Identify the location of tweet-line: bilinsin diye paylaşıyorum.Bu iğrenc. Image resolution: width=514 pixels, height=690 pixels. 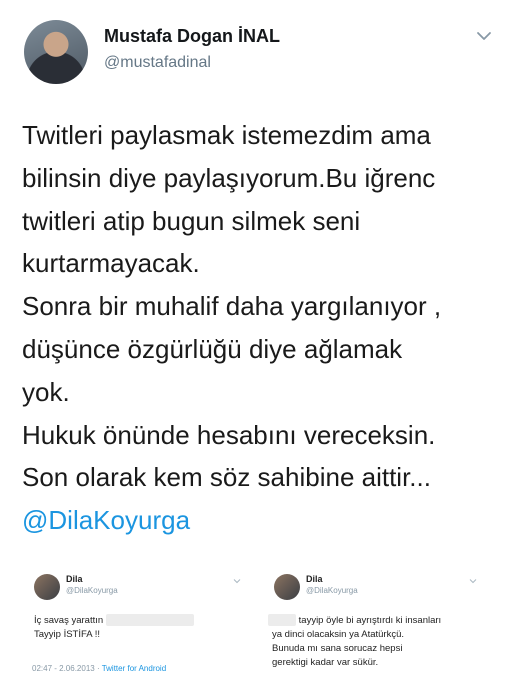
(229, 177).